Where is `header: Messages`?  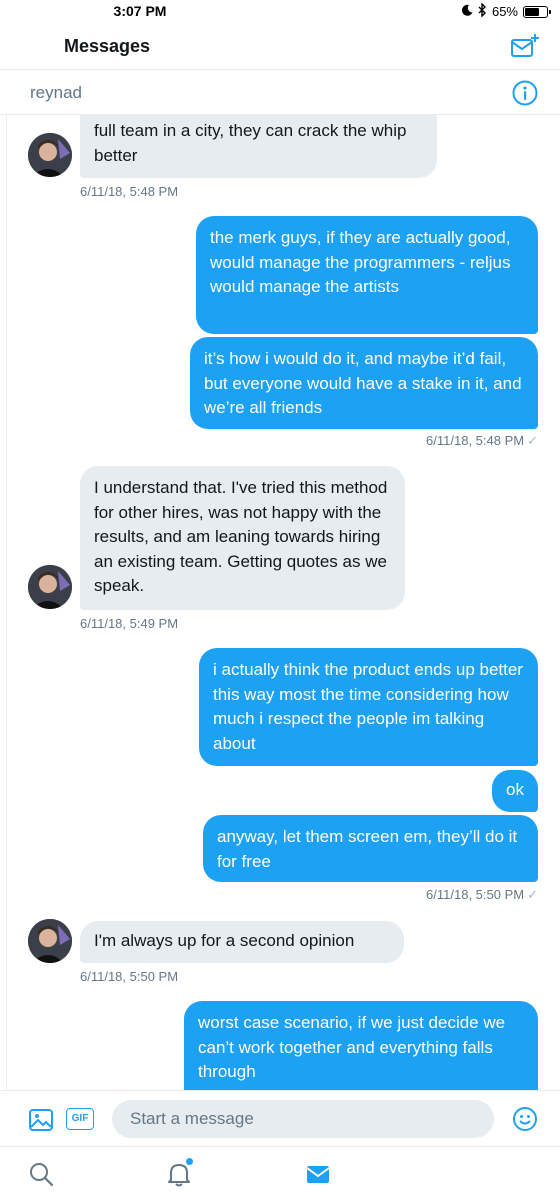 header: Messages is located at coordinates (280, 47).